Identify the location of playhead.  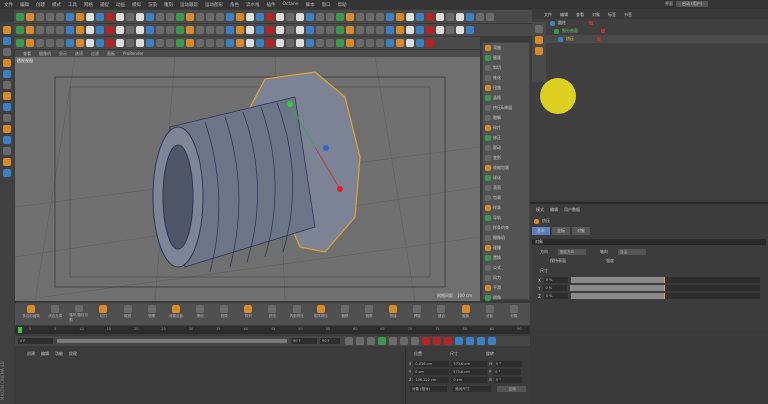
(20, 330).